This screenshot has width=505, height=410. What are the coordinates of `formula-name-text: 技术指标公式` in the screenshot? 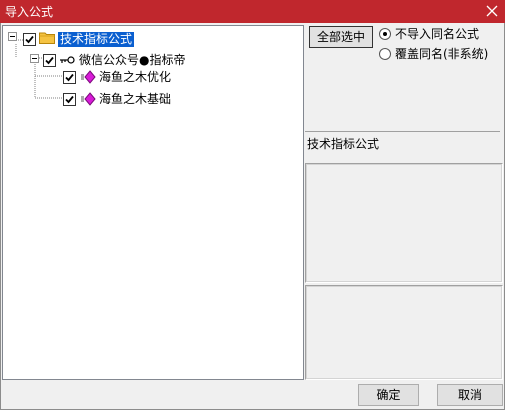 It's located at (343, 144).